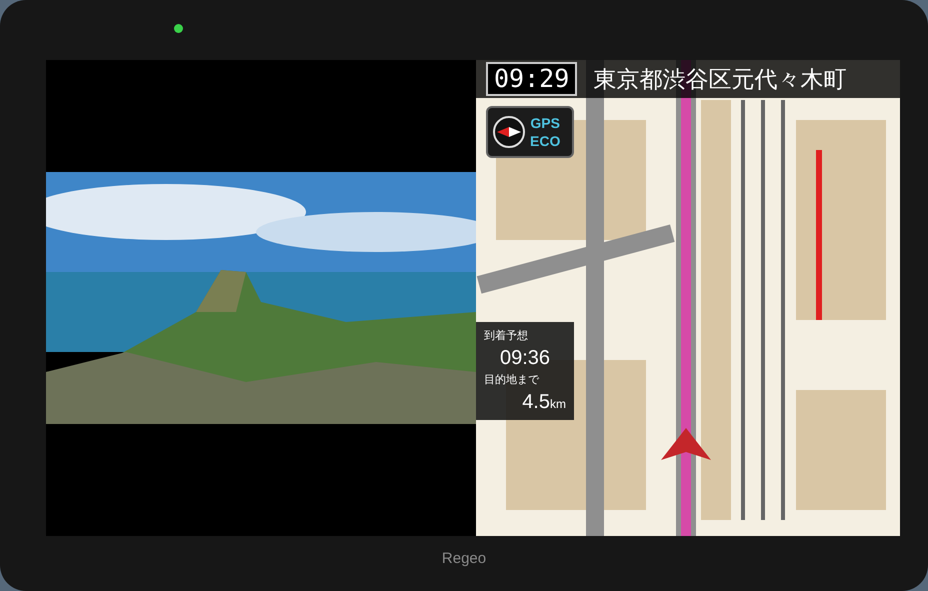 This screenshot has height=591, width=928. What do you see at coordinates (464, 558) in the screenshot?
I see `brand-logo: Regeo` at bounding box center [464, 558].